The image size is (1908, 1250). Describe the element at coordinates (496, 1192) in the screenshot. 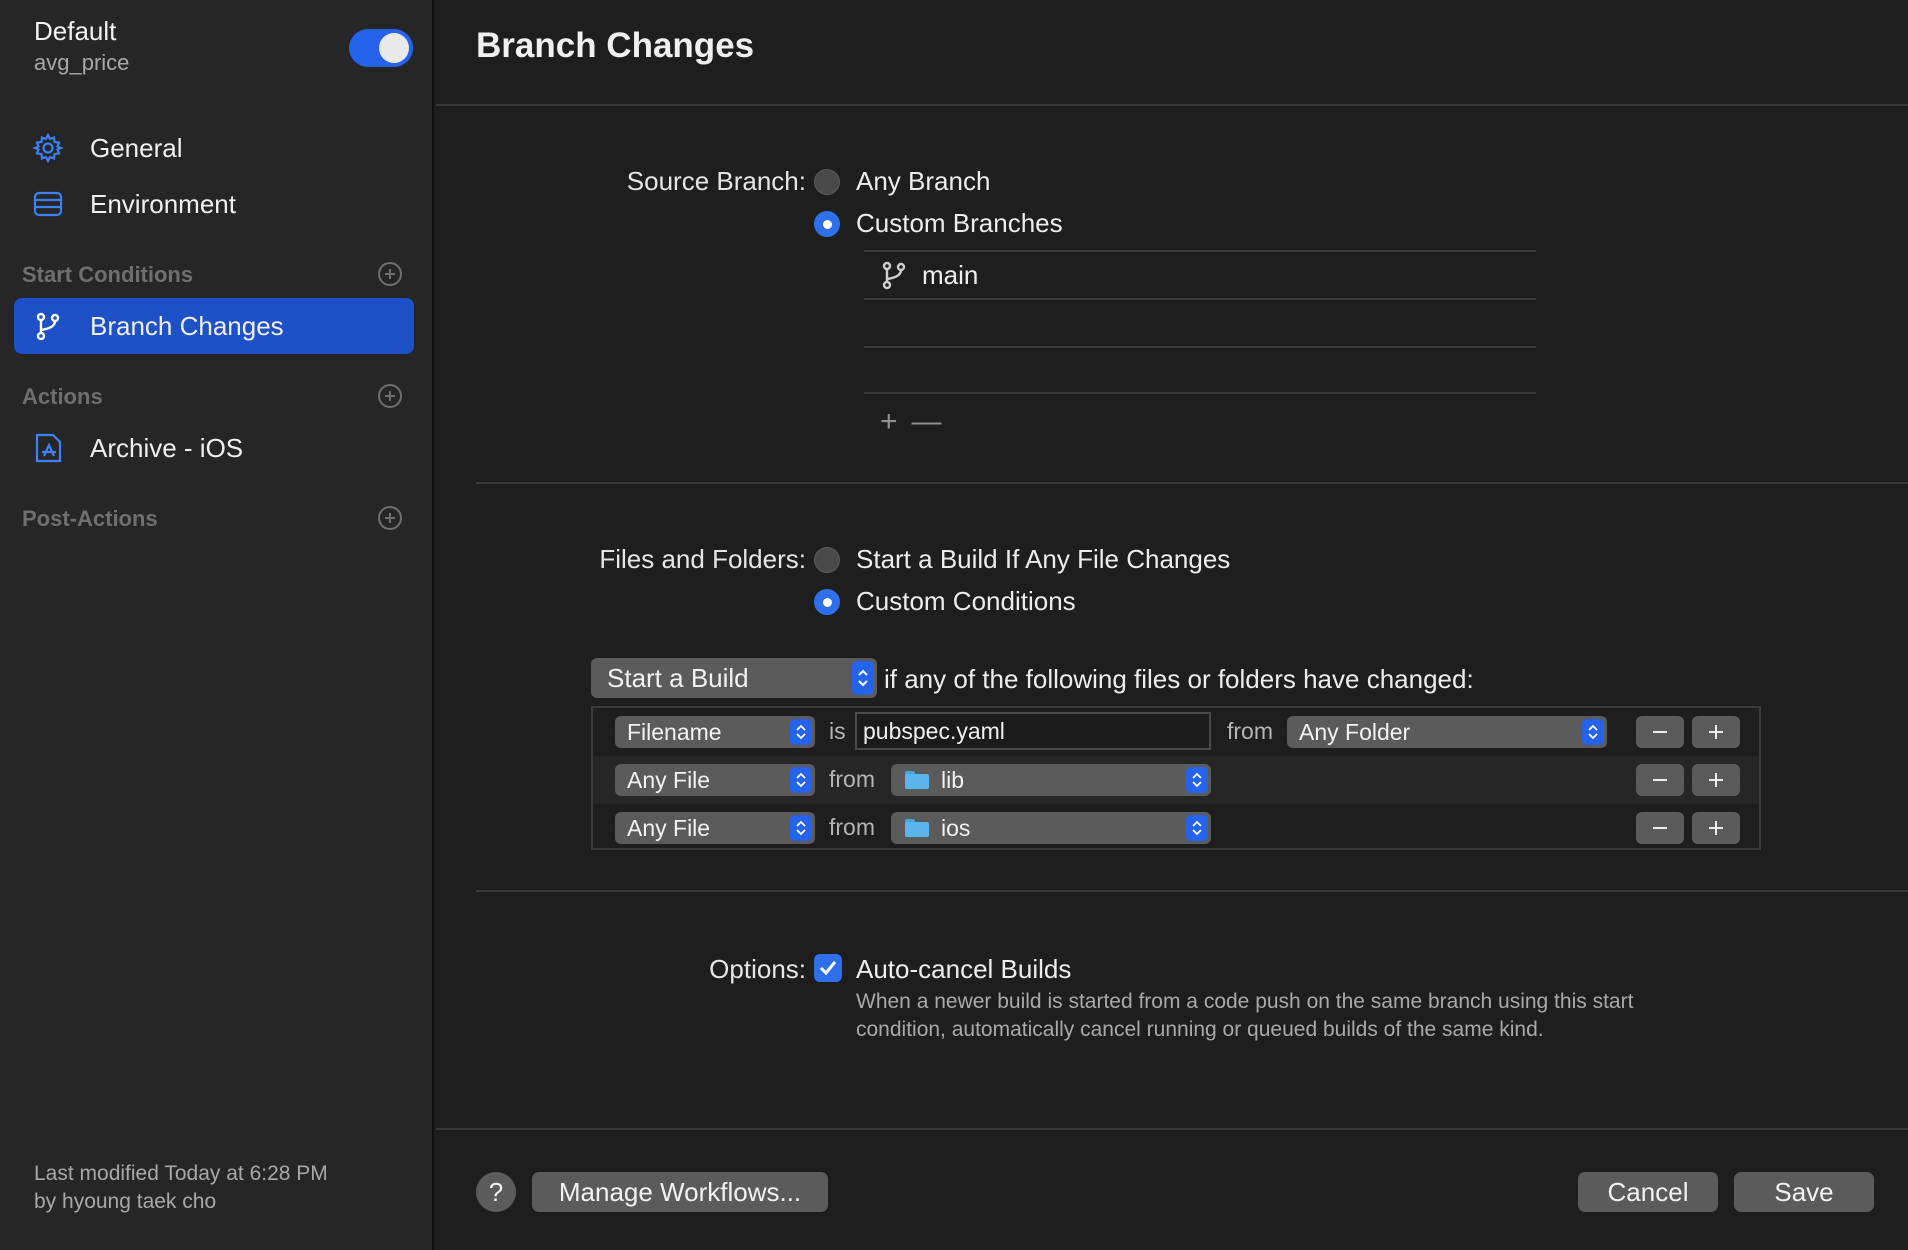

I see `help-button: ?` at that location.